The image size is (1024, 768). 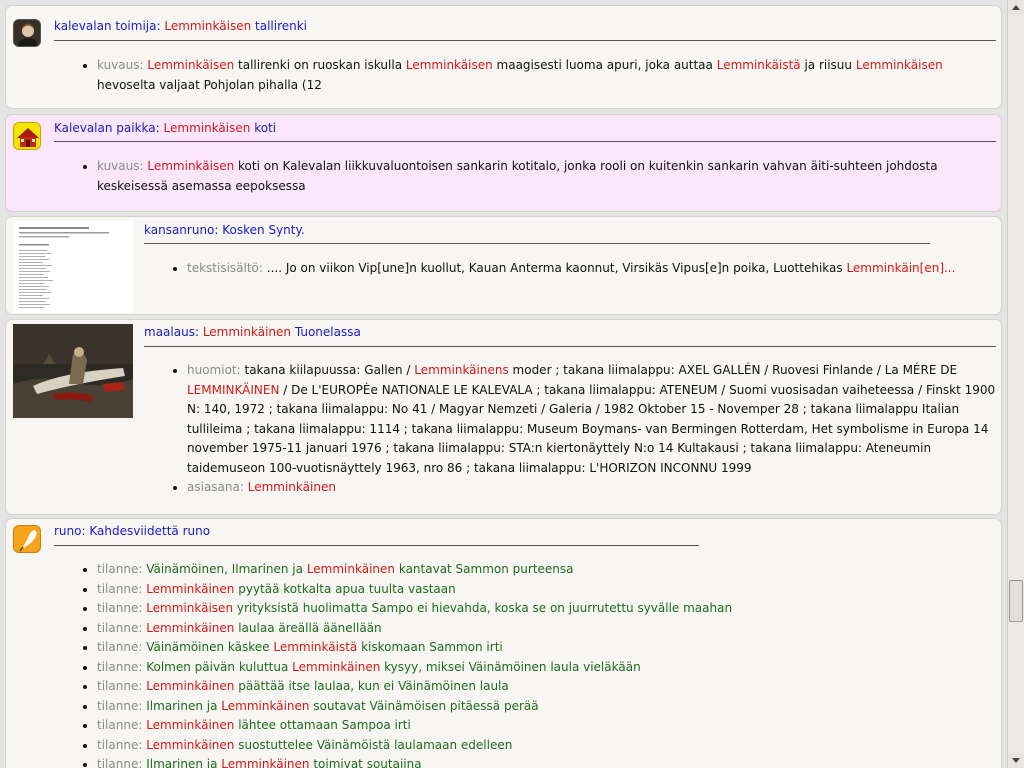 I want to click on title-link-tuonelassa: Tuonelassa, so click(x=328, y=332).